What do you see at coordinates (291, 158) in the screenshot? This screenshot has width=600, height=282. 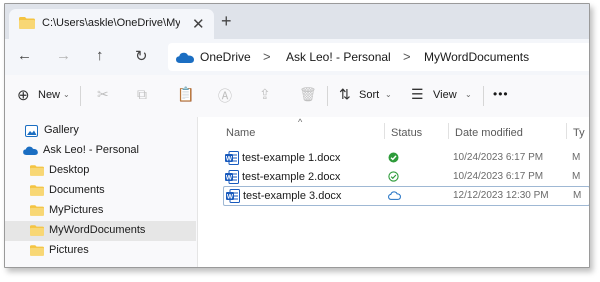 I see `file-name: test-example 1.docx` at bounding box center [291, 158].